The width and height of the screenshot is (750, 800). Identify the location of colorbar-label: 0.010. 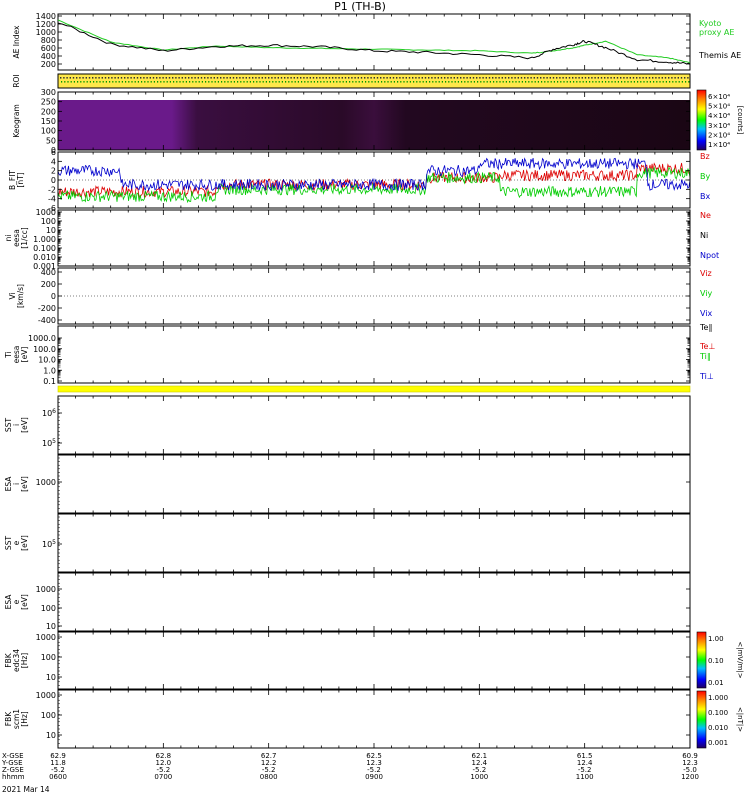
(718, 728).